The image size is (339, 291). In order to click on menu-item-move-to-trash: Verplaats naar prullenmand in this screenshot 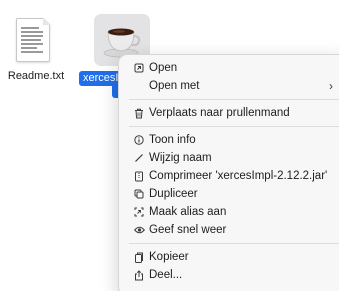, I will do `click(229, 113)`.